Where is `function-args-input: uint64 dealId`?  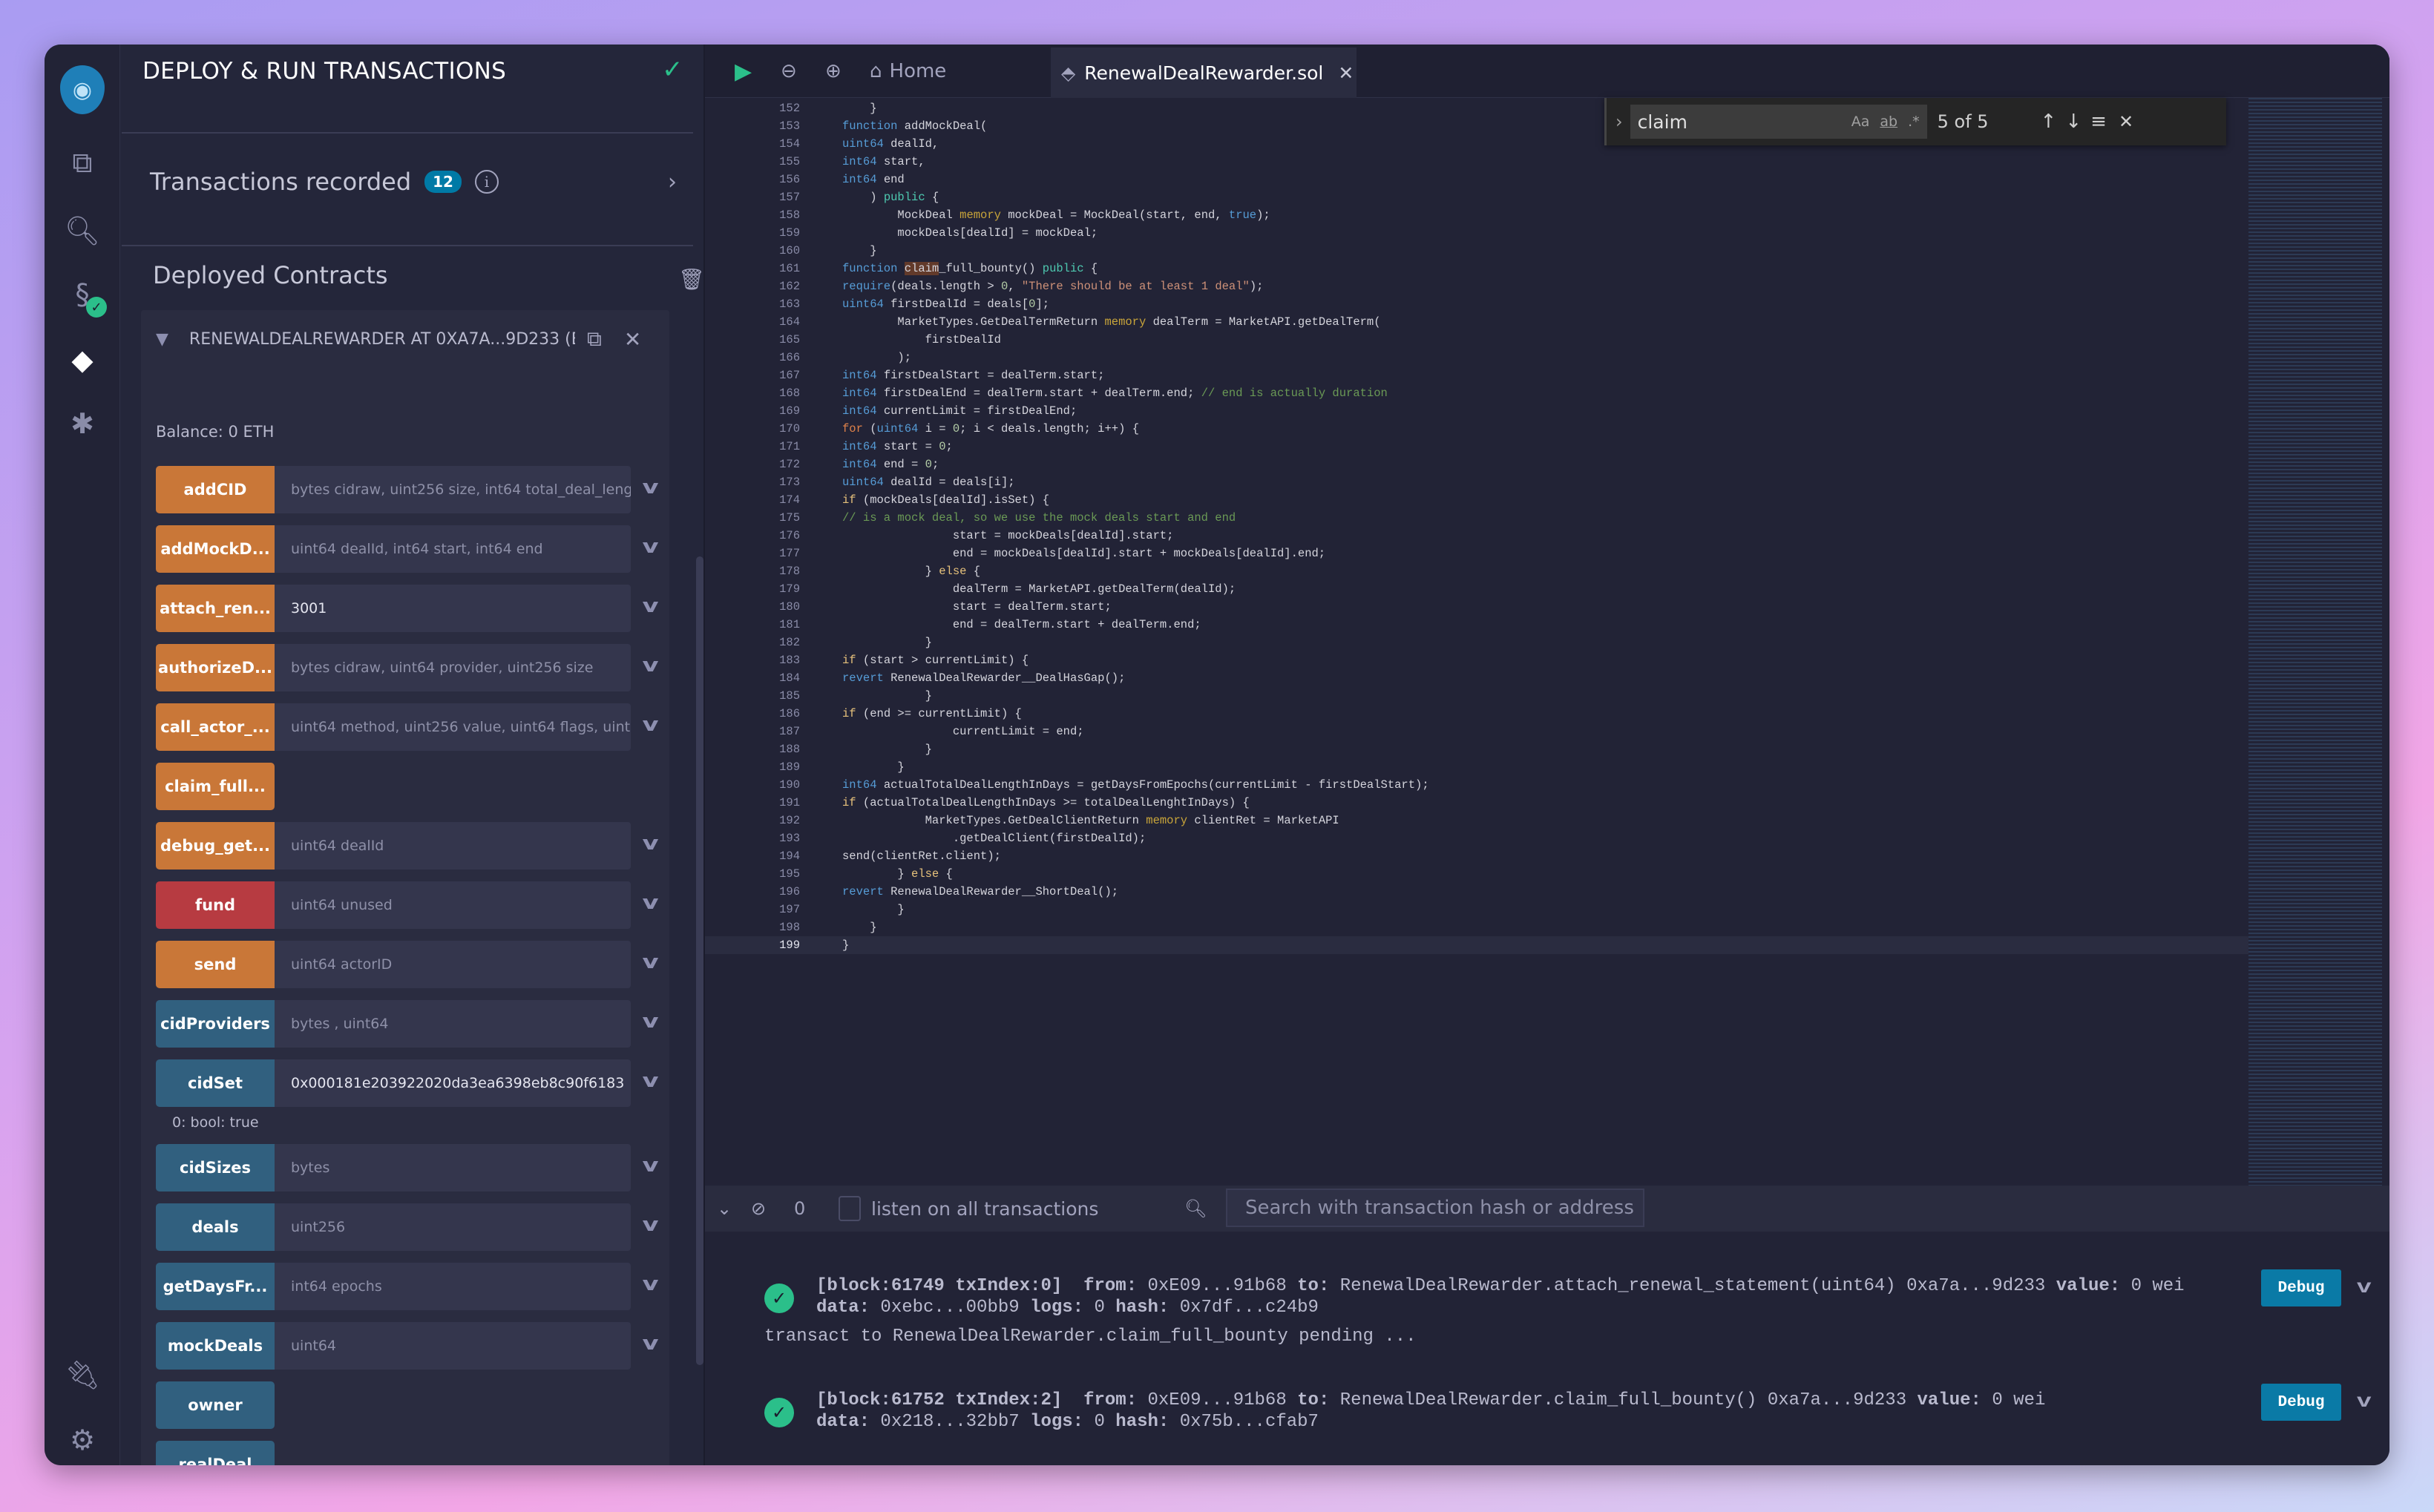
function-args-input: uint64 dealId is located at coordinates (453, 846).